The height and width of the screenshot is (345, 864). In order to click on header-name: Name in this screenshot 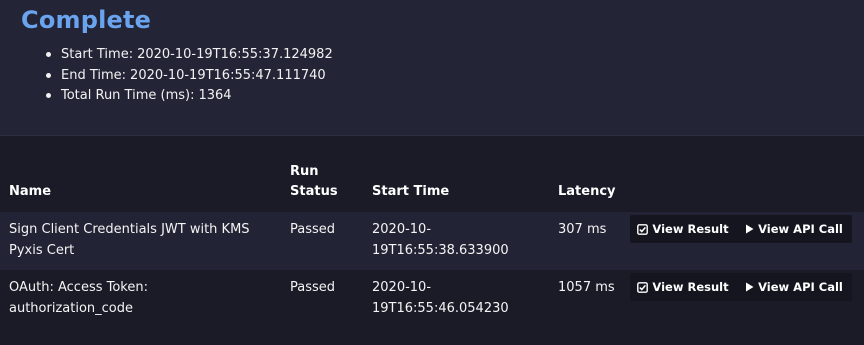, I will do `click(30, 191)`.